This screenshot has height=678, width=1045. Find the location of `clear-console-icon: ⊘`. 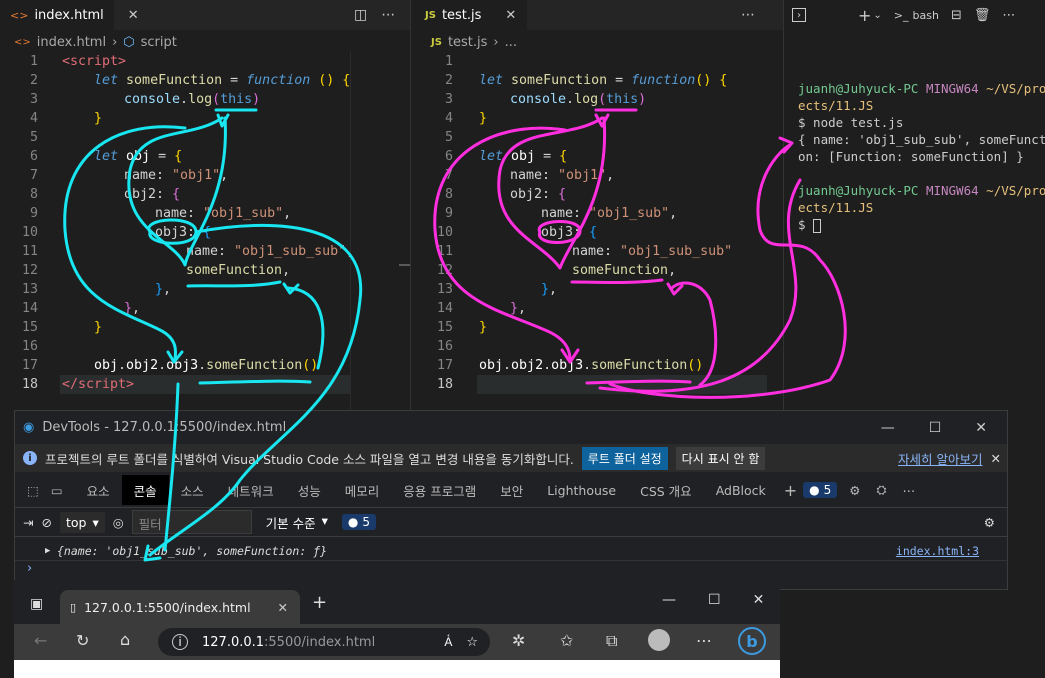

clear-console-icon: ⊘ is located at coordinates (46, 522).